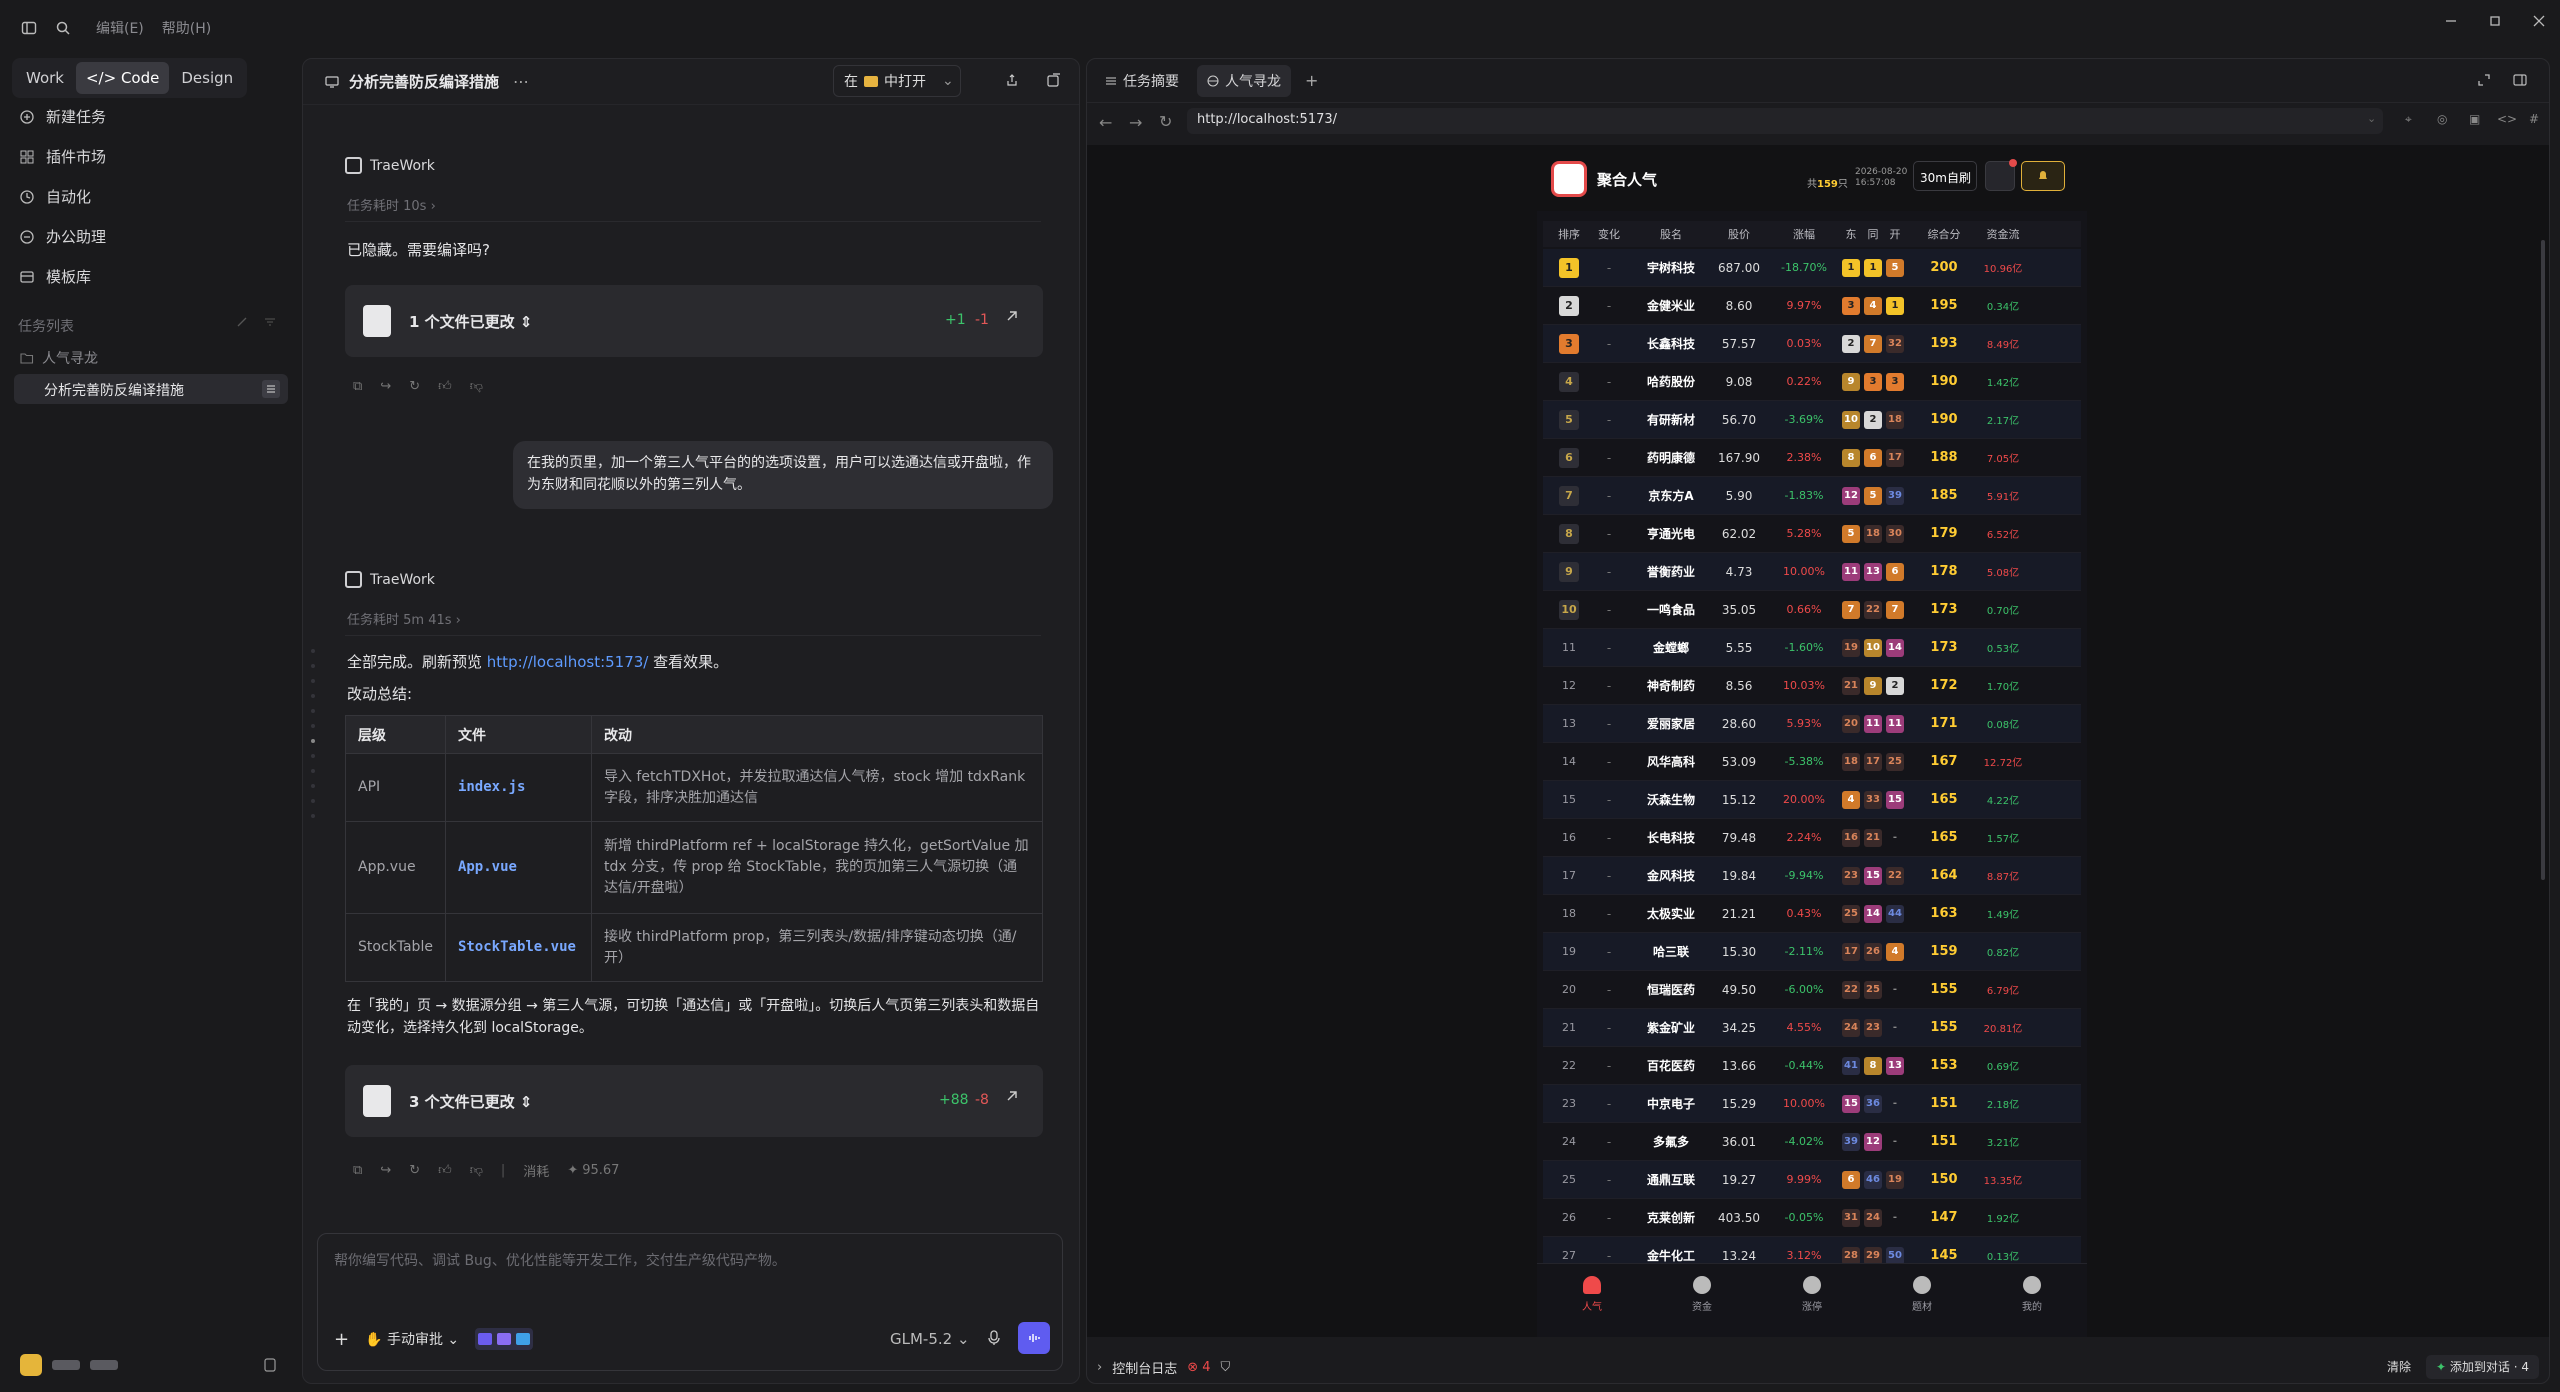 The width and height of the screenshot is (2560, 1392). What do you see at coordinates (120, 28) in the screenshot?
I see `menu-edit: 编辑(E)` at bounding box center [120, 28].